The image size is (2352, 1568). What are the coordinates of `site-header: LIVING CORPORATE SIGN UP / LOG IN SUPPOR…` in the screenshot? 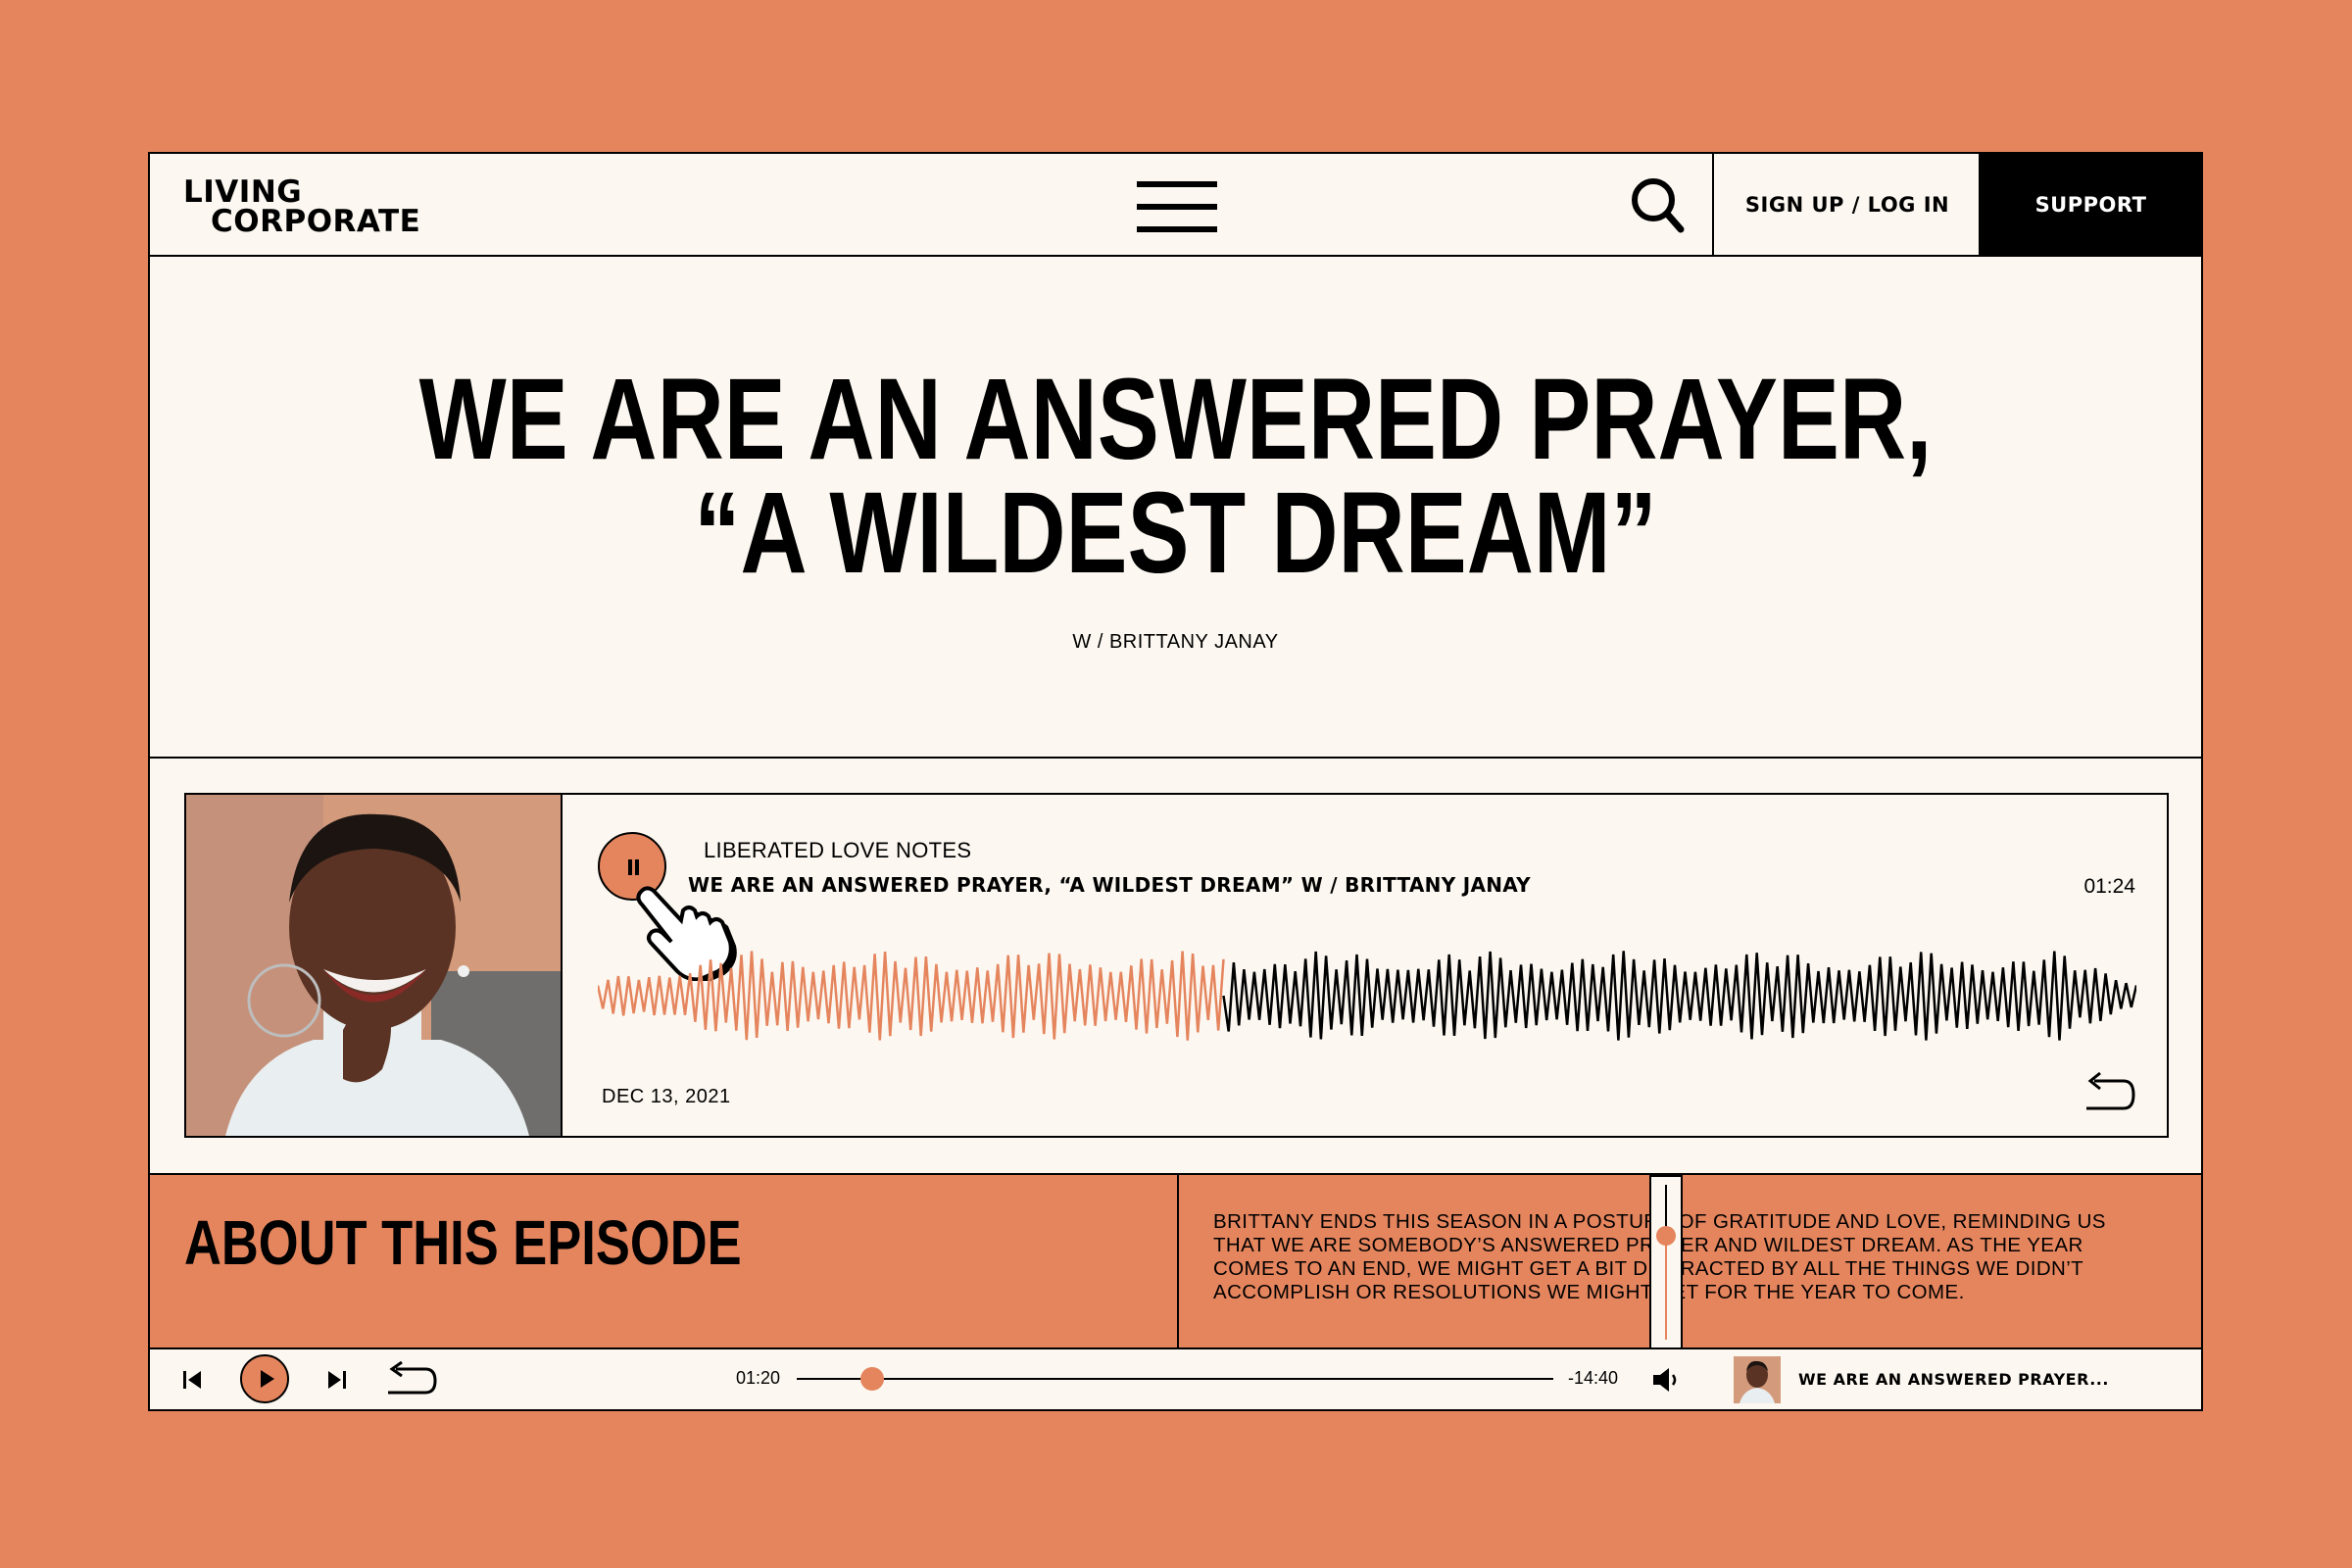 It's located at (1176, 205).